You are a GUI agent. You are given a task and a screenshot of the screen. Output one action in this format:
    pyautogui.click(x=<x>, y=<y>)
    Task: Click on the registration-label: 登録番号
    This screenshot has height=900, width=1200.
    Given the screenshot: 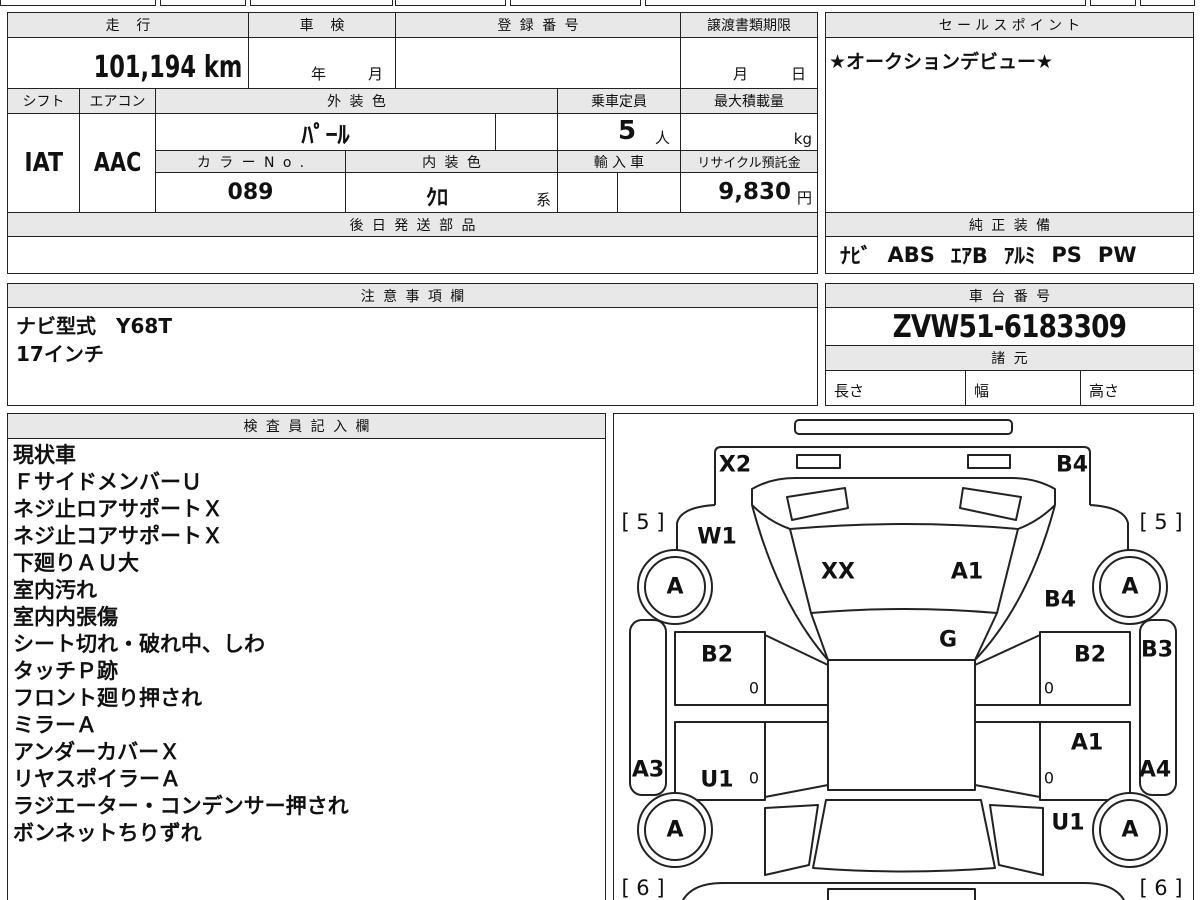 What is the action you would take?
    pyautogui.click(x=538, y=25)
    